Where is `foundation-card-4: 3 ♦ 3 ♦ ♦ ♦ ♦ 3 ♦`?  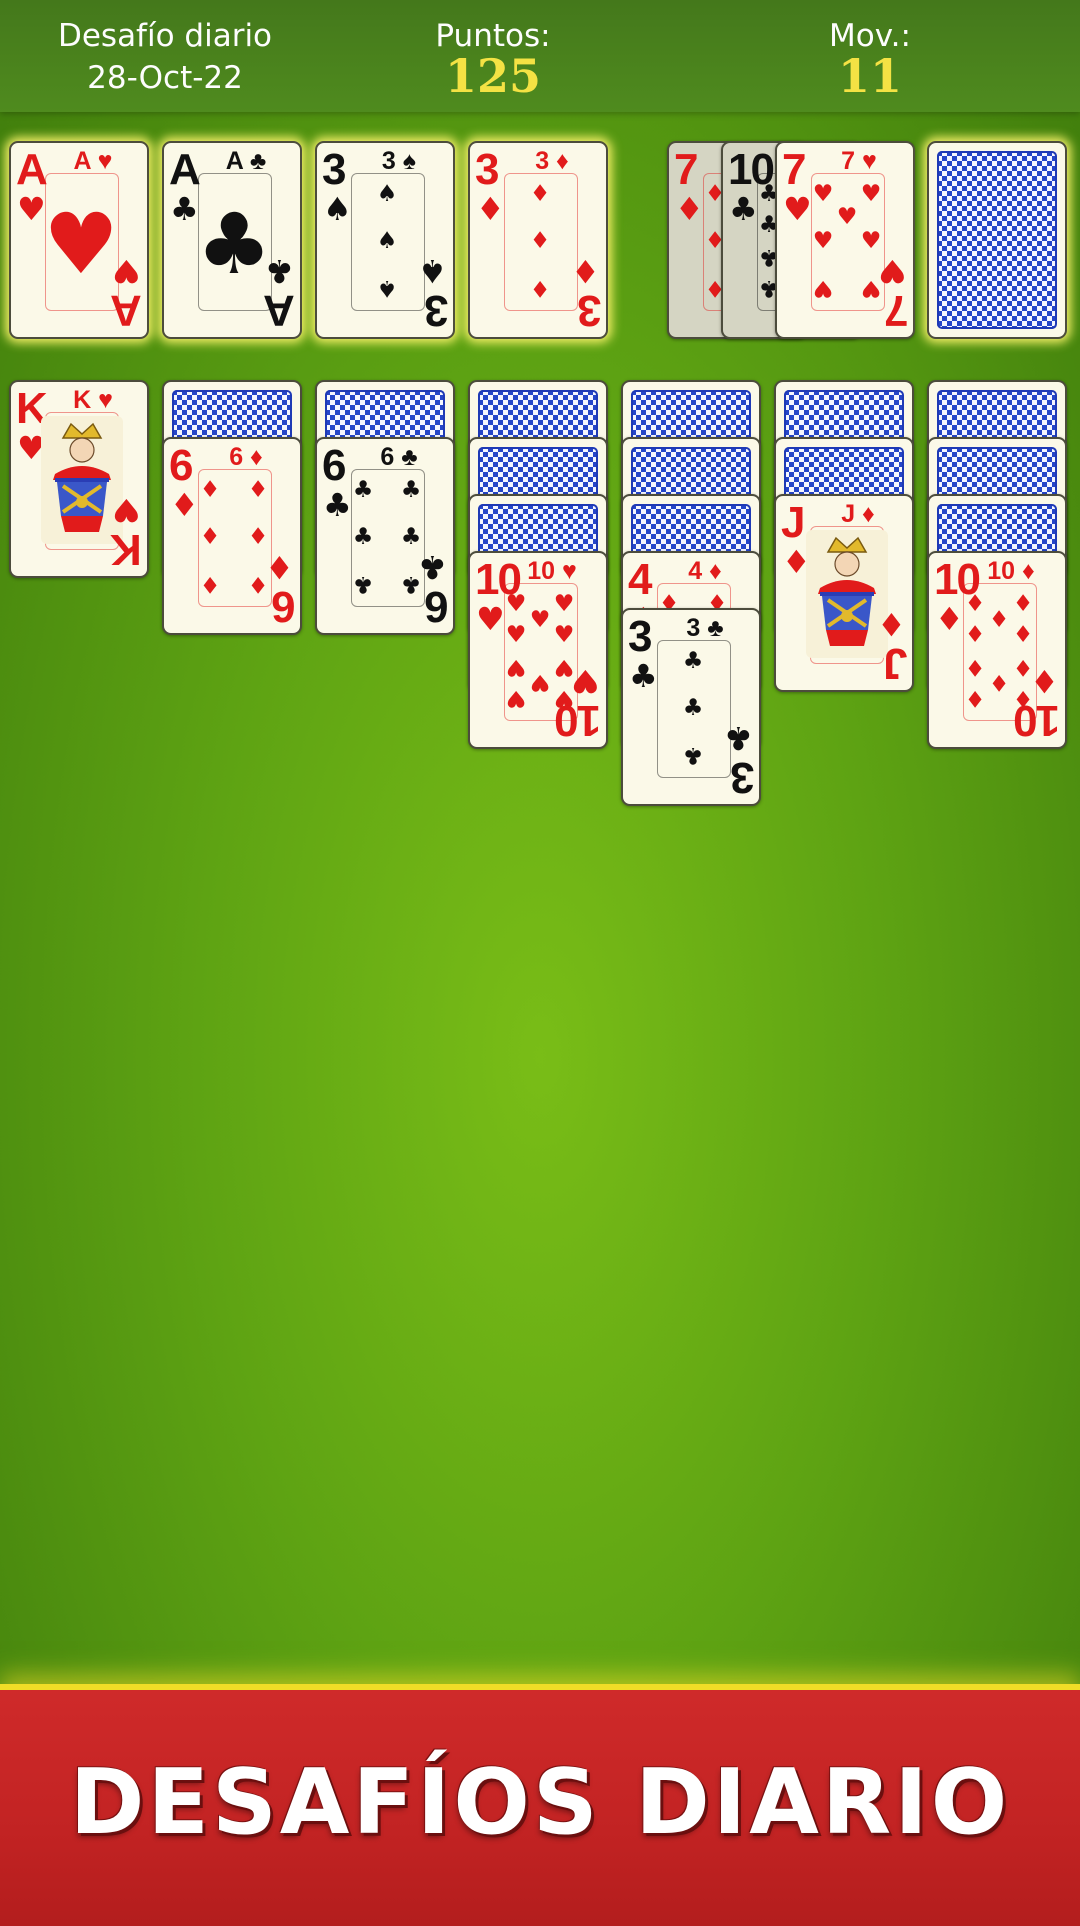
foundation-card-4: 3 ♦ 3 ♦ ♦ ♦ ♦ 3 ♦ is located at coordinates (538, 240).